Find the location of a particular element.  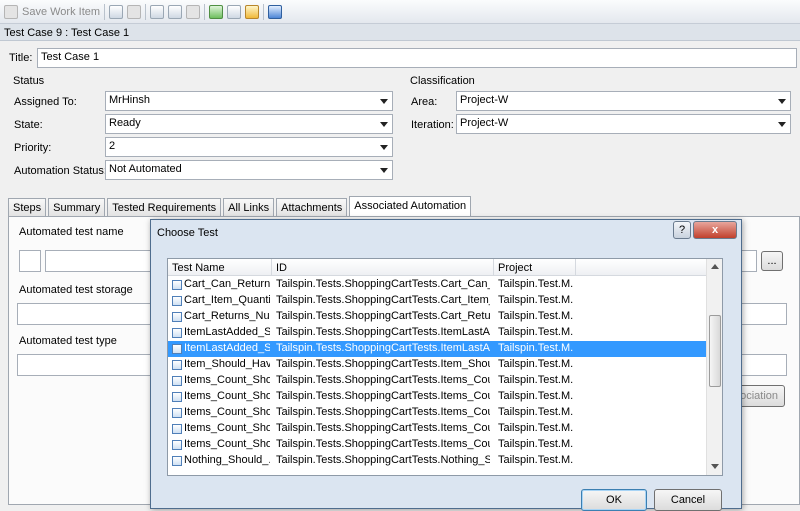

automated-test-storage-label: Automated test storage is located at coordinates (76, 290).